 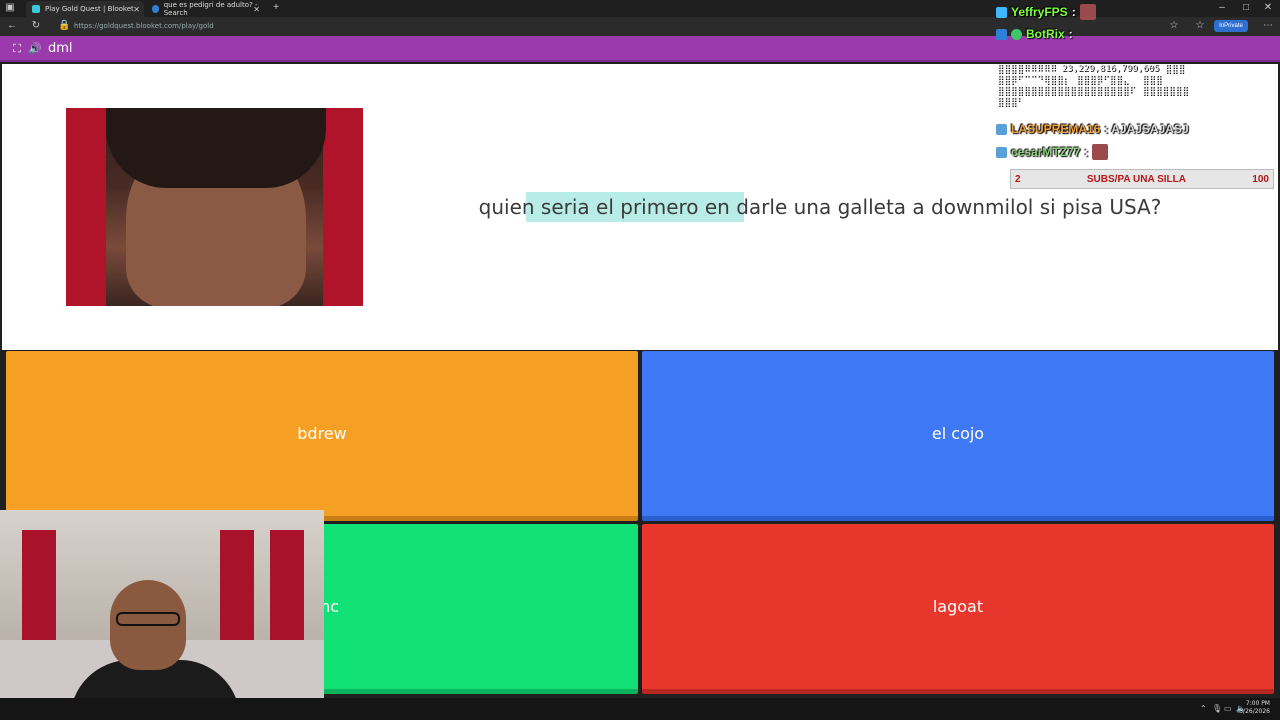 I want to click on goal-target: 100, so click(x=1260, y=179).